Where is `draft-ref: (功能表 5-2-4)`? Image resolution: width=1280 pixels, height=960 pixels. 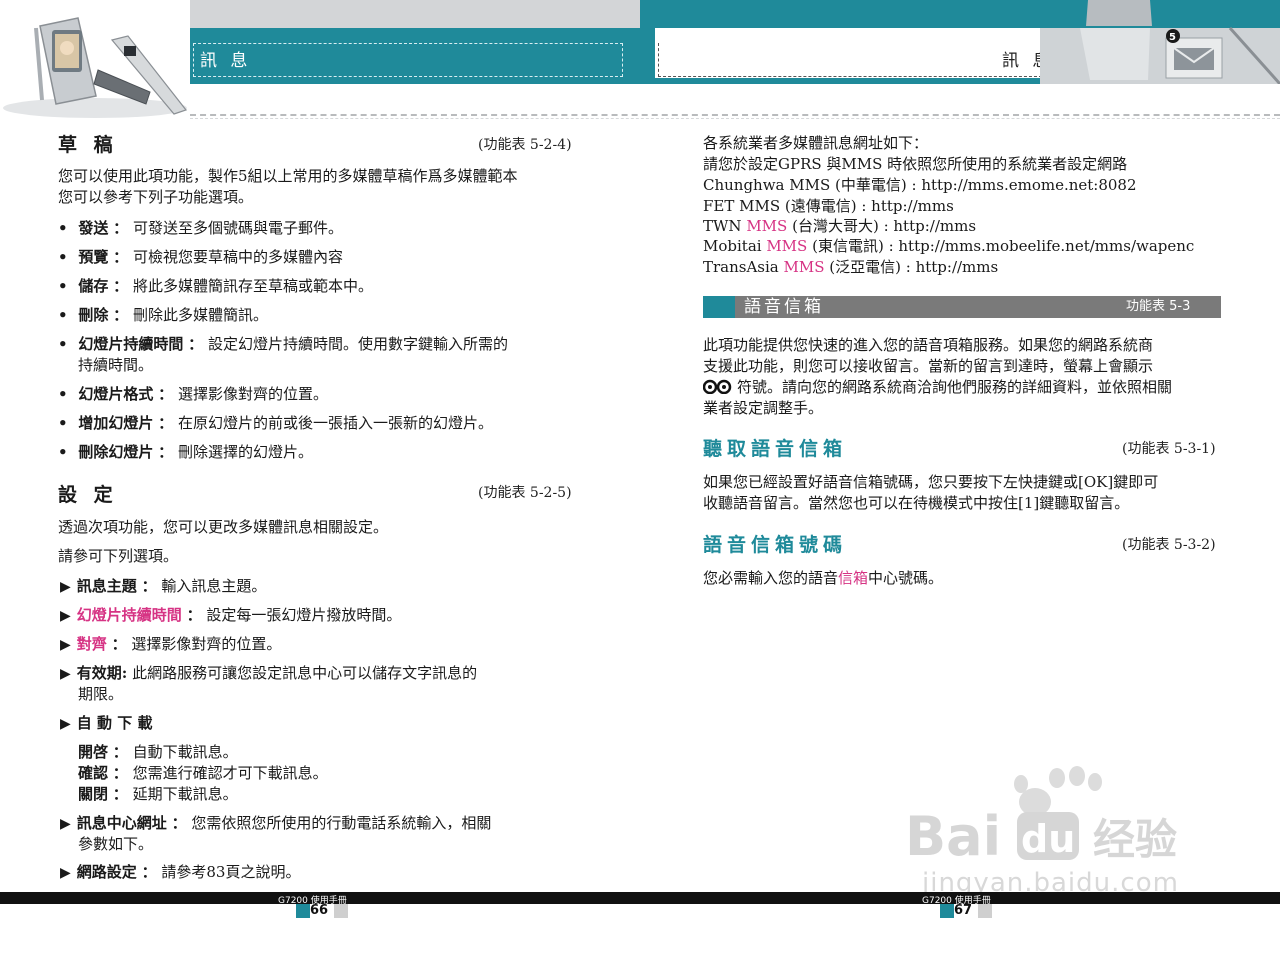 draft-ref: (功能表 5-2-4) is located at coordinates (525, 145).